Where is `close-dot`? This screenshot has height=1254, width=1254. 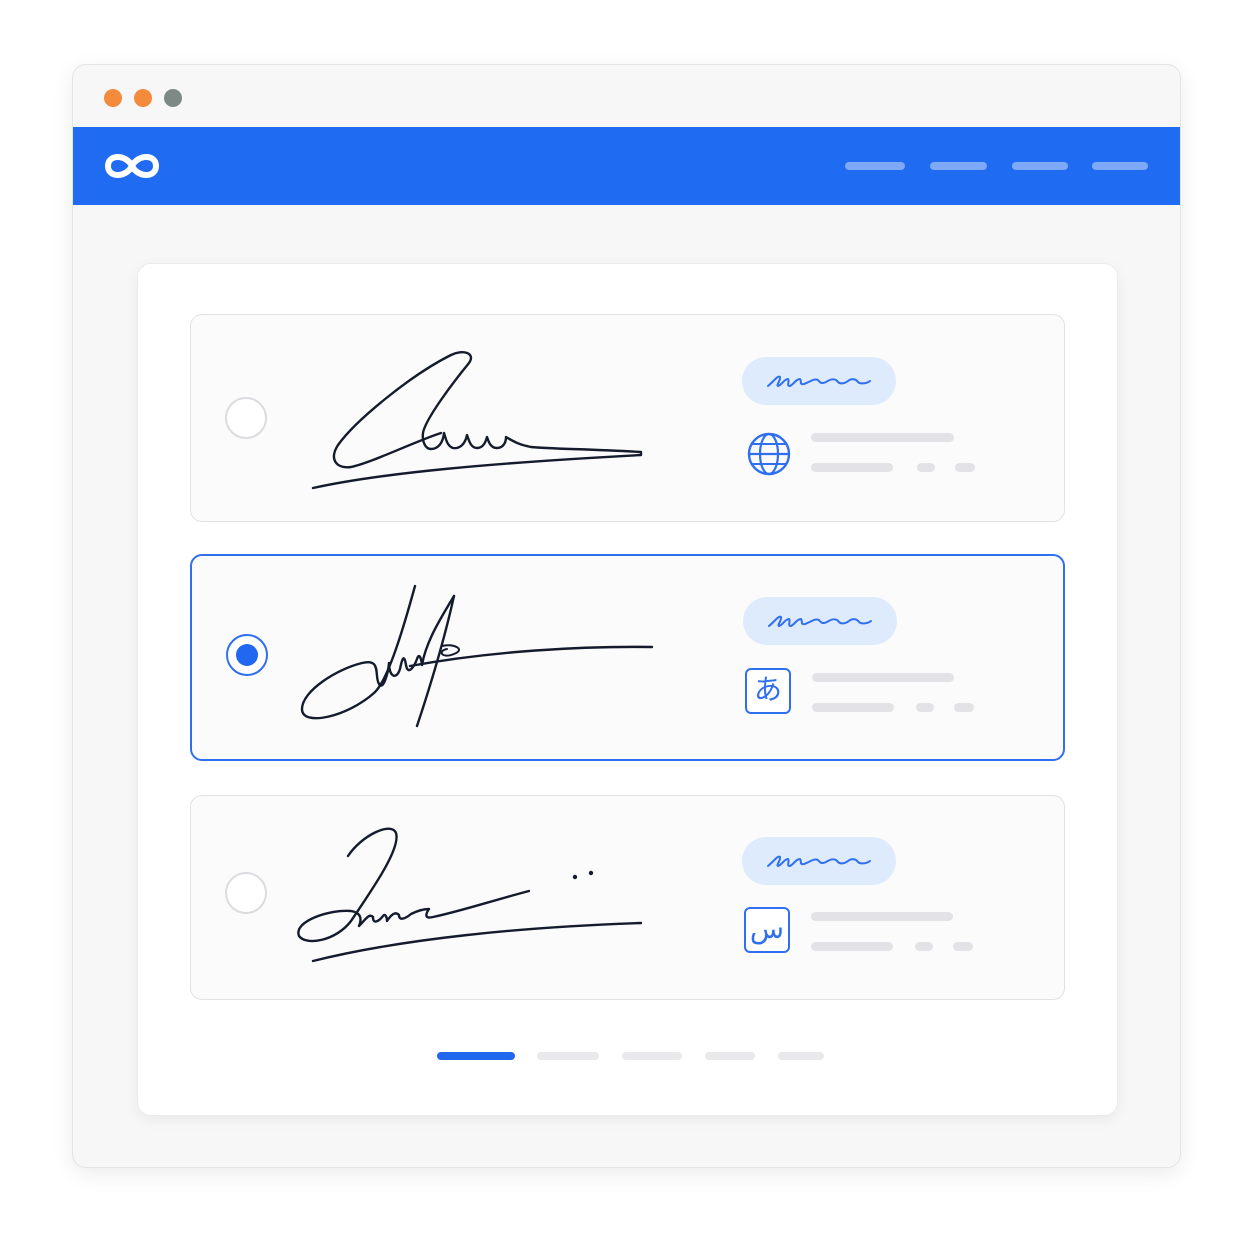 close-dot is located at coordinates (113, 98).